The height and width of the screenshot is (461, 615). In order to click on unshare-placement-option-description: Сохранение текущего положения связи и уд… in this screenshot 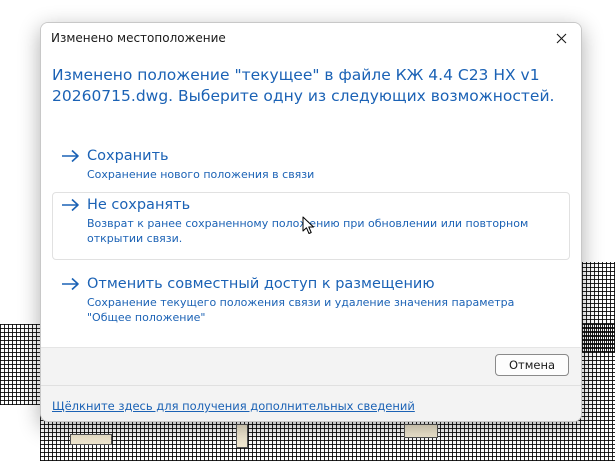, I will do `click(301, 310)`.